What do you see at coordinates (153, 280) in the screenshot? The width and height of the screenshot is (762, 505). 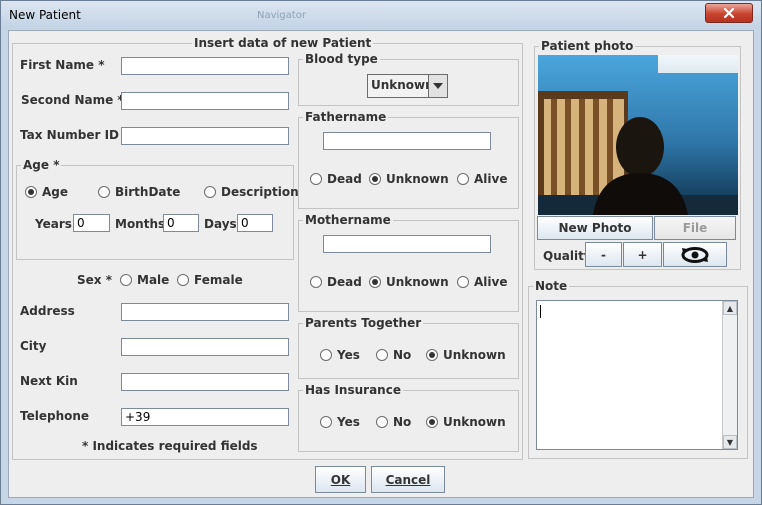 I see `sex-option-label: Male` at bounding box center [153, 280].